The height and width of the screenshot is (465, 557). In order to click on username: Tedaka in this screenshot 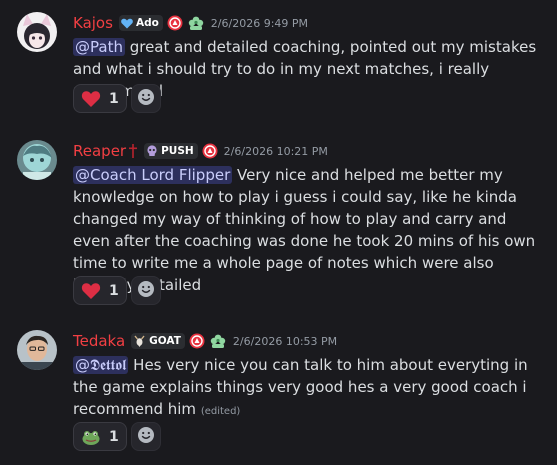, I will do `click(99, 341)`.